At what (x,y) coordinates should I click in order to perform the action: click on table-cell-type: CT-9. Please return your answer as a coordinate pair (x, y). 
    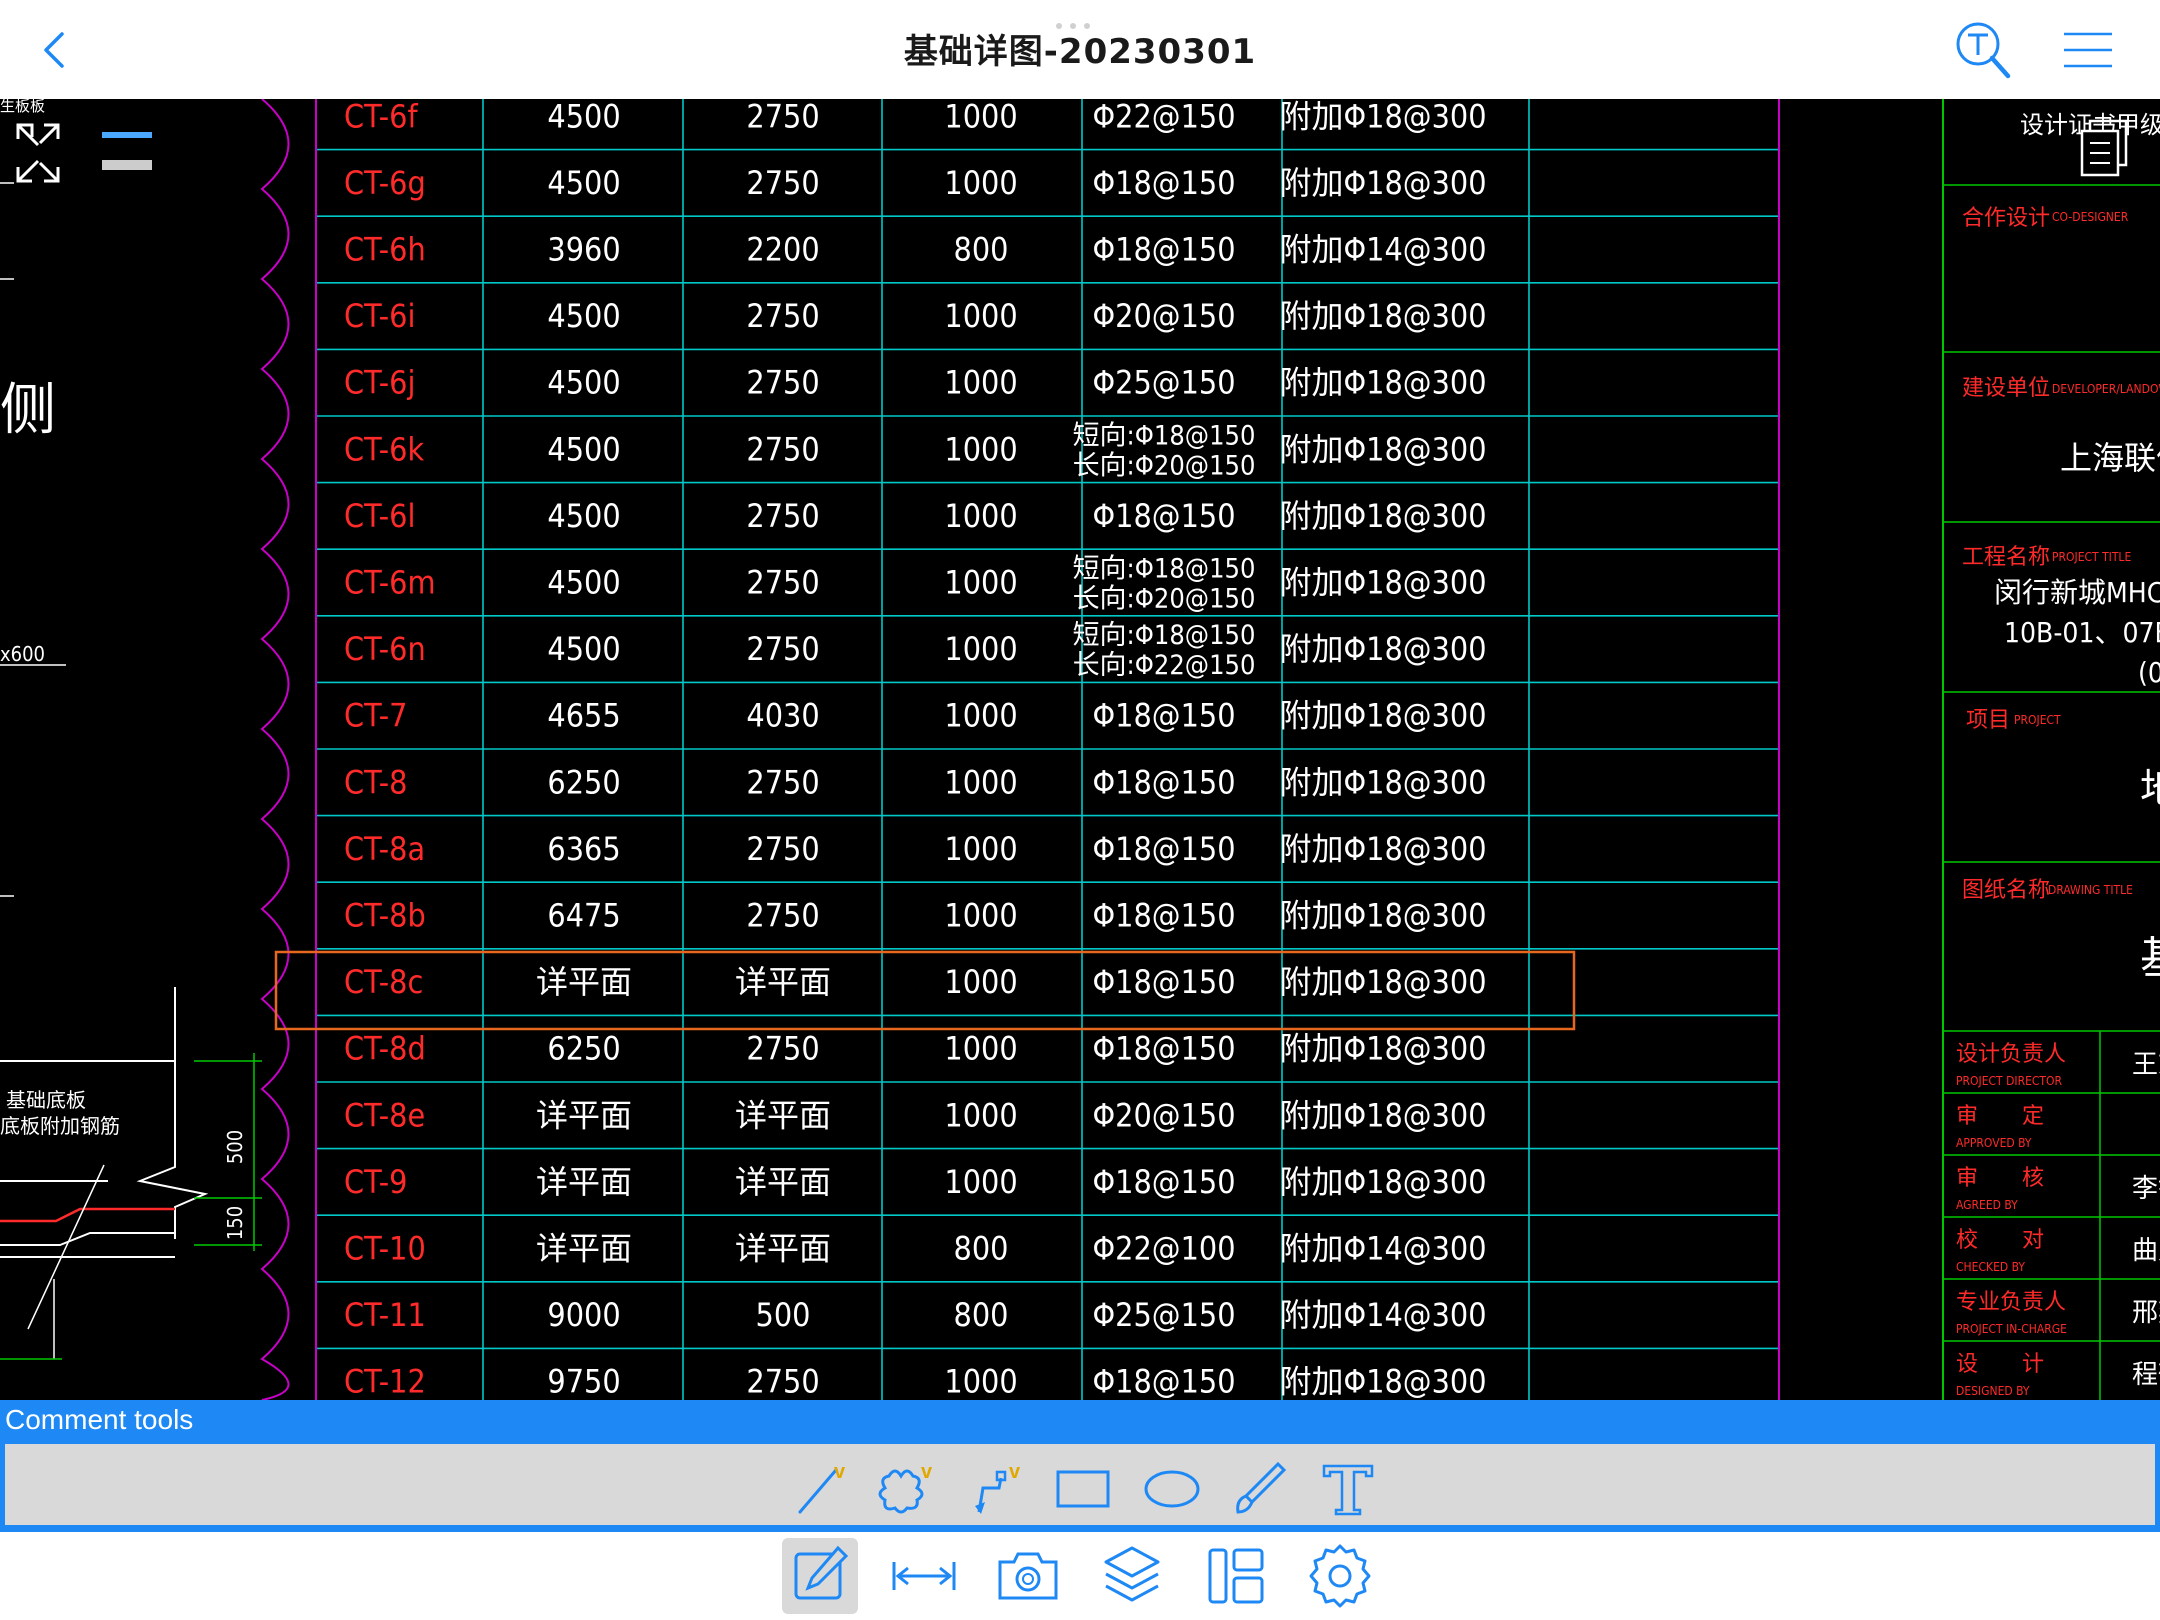
    Looking at the image, I should click on (375, 1182).